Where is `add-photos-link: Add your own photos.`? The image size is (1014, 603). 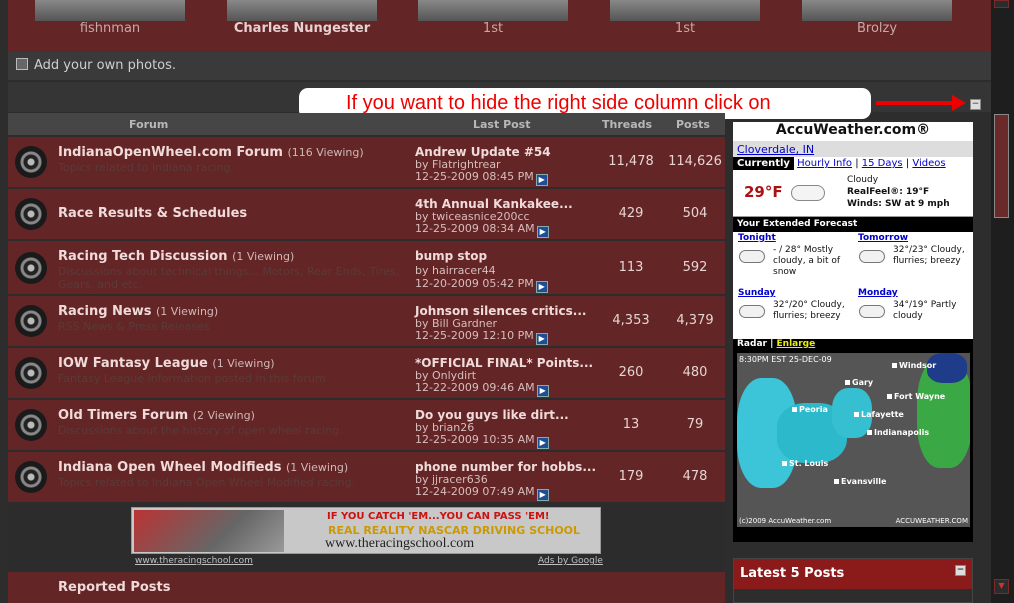
add-photos-link: Add your own photos. is located at coordinates (499, 66).